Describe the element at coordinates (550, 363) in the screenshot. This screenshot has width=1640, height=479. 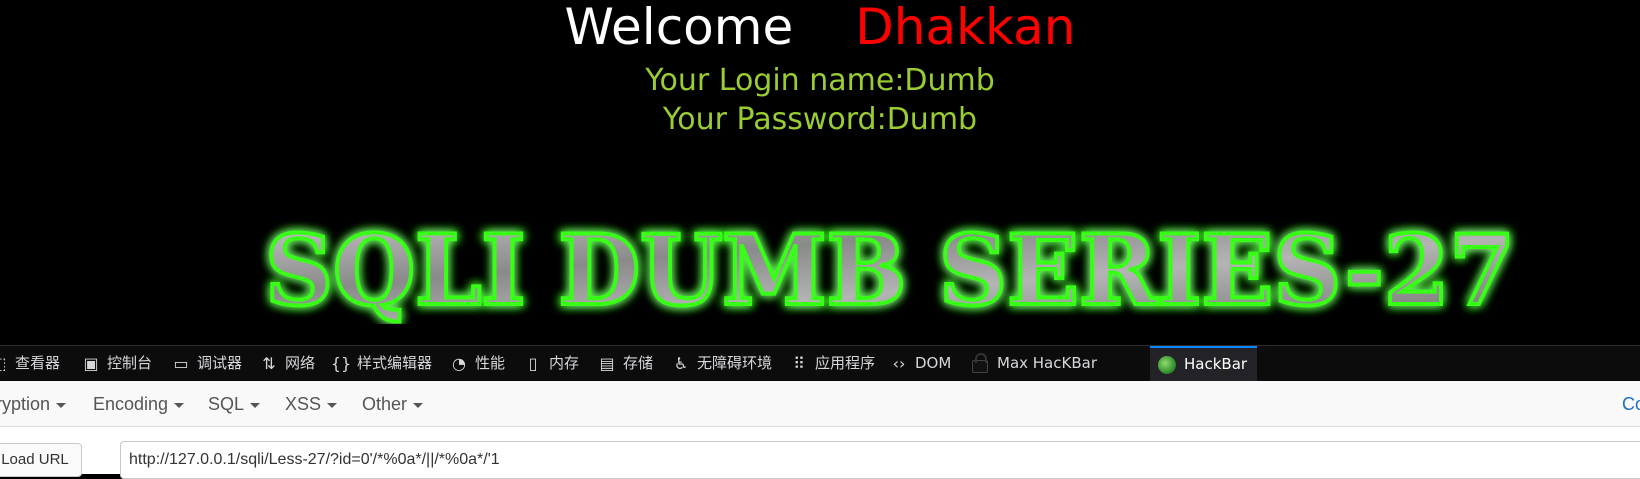
I see `tab-memory: ▯ 内存` at that location.